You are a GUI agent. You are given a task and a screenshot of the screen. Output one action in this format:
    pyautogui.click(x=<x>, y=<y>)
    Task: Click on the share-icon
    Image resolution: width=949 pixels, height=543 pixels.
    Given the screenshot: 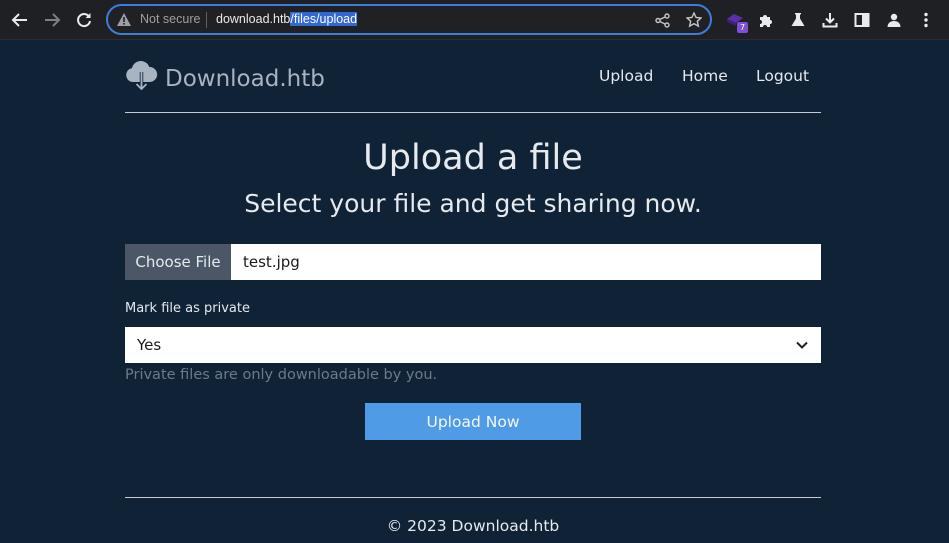 What is the action you would take?
    pyautogui.click(x=662, y=20)
    